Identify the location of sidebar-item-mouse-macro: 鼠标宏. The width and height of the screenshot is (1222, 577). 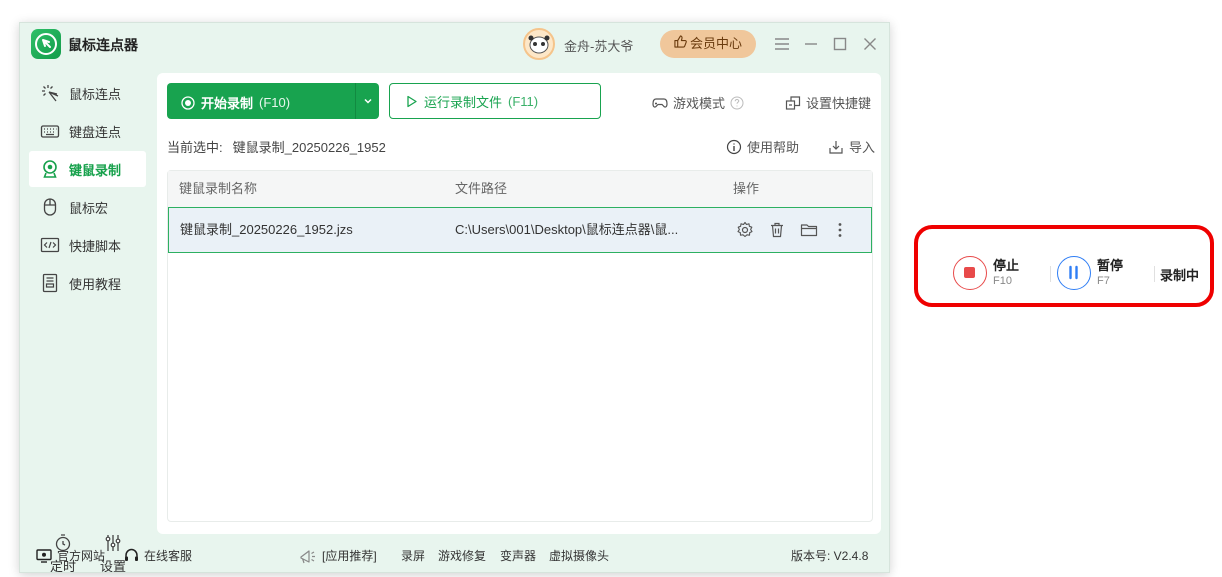
(87, 207).